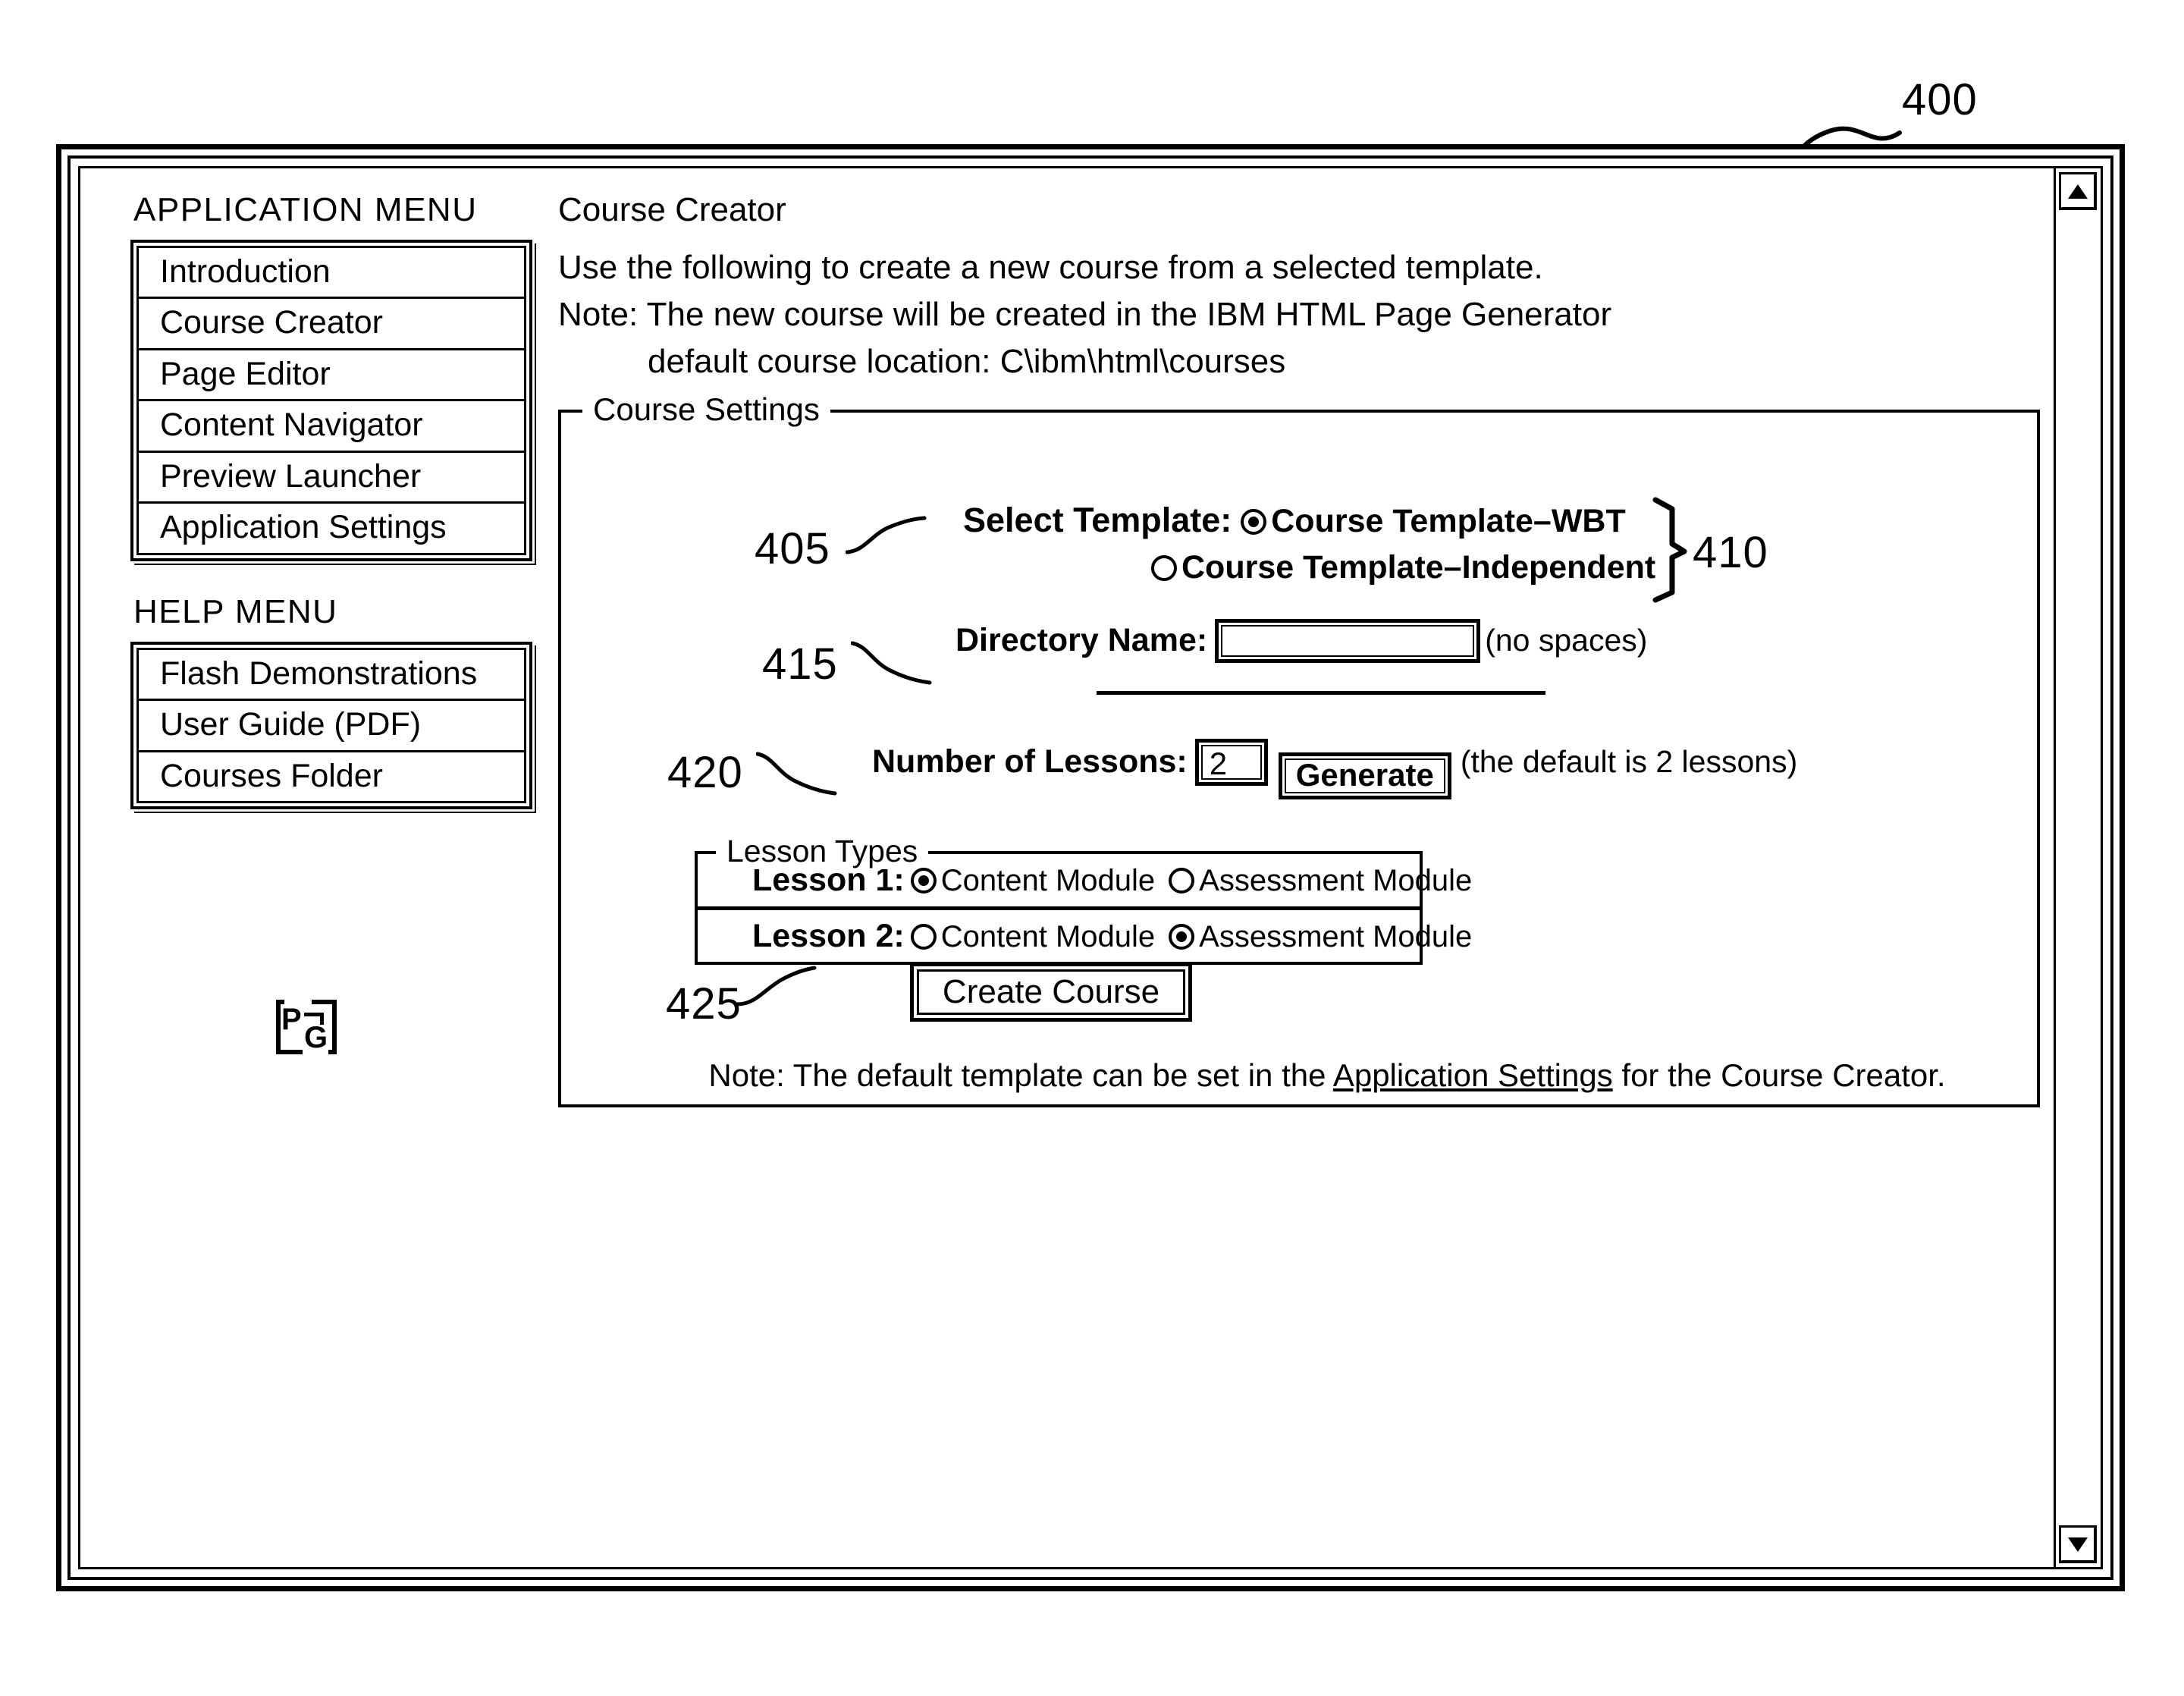 The height and width of the screenshot is (1696, 2184). Describe the element at coordinates (1473, 1075) in the screenshot. I see `application-settings-link: Application Settings` at that location.